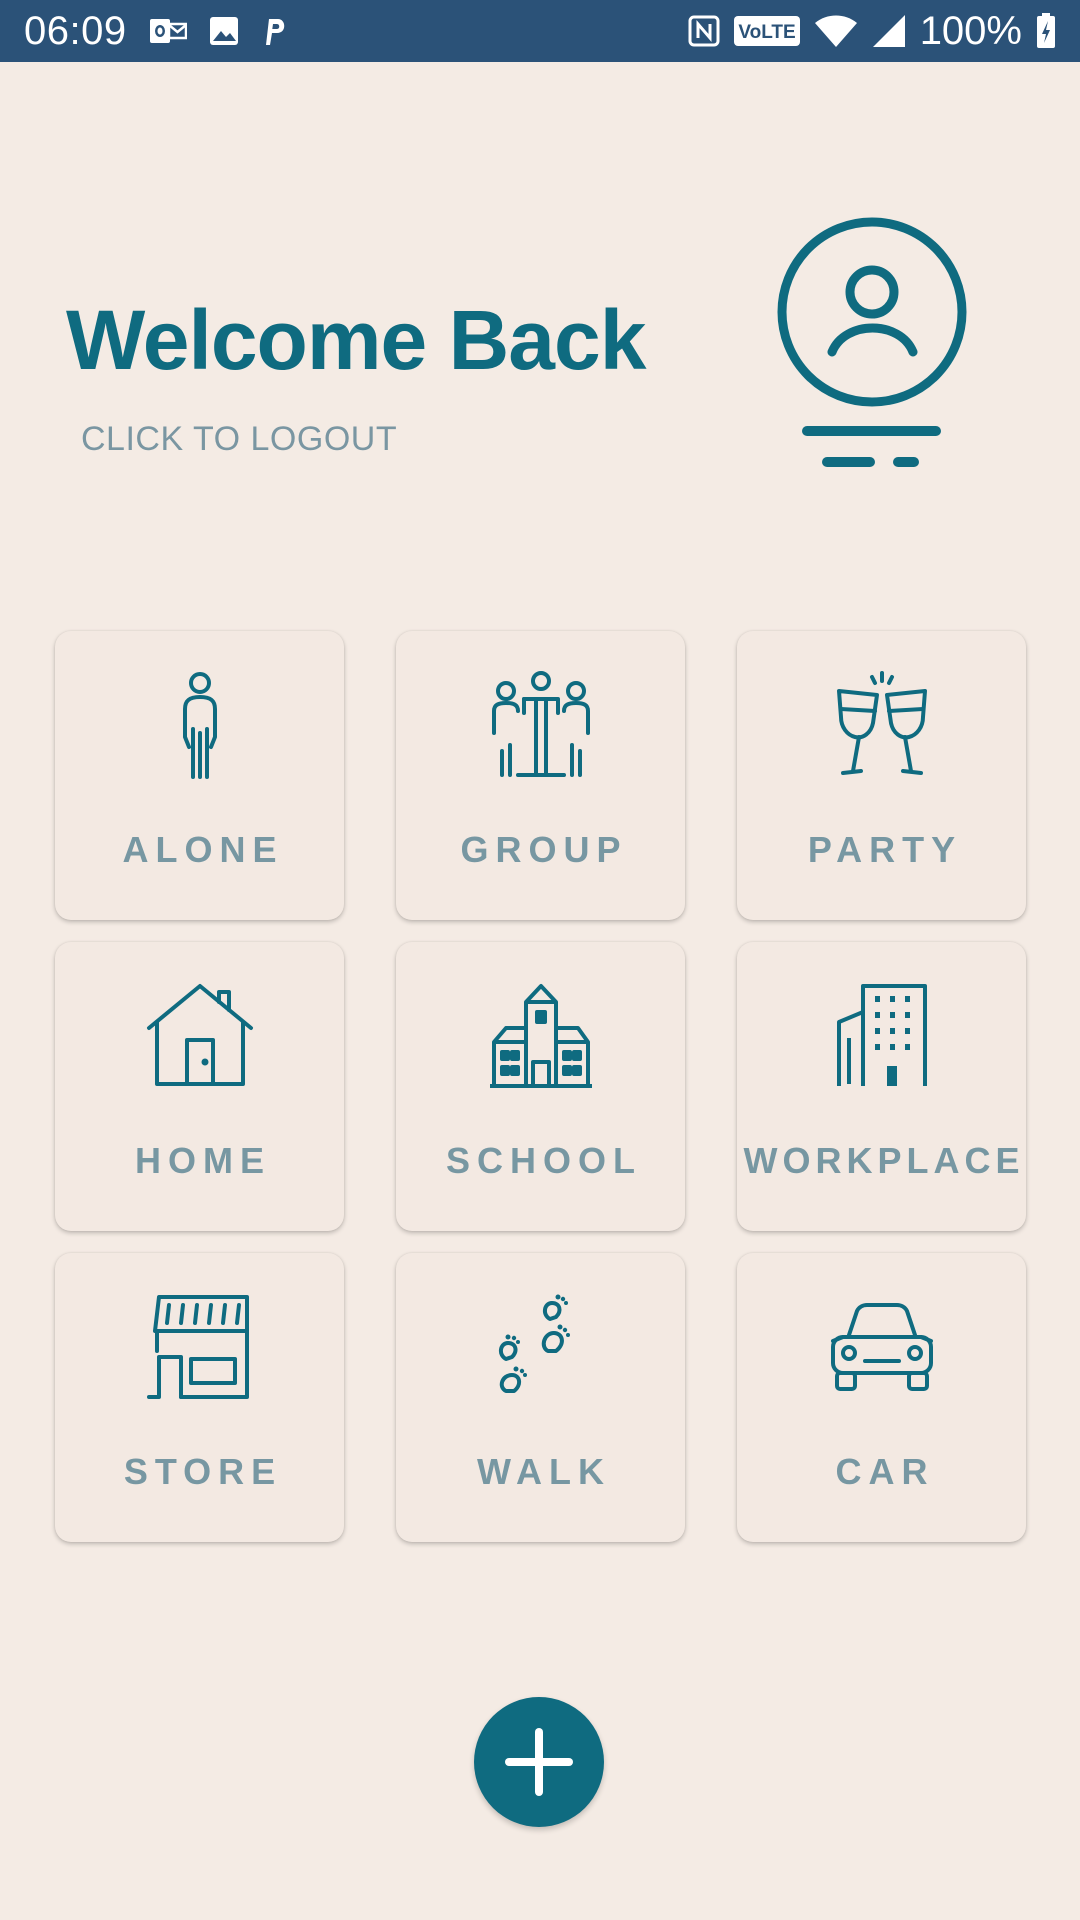 The height and width of the screenshot is (1920, 1080). What do you see at coordinates (836, 31) in the screenshot?
I see `wifi-icon` at bounding box center [836, 31].